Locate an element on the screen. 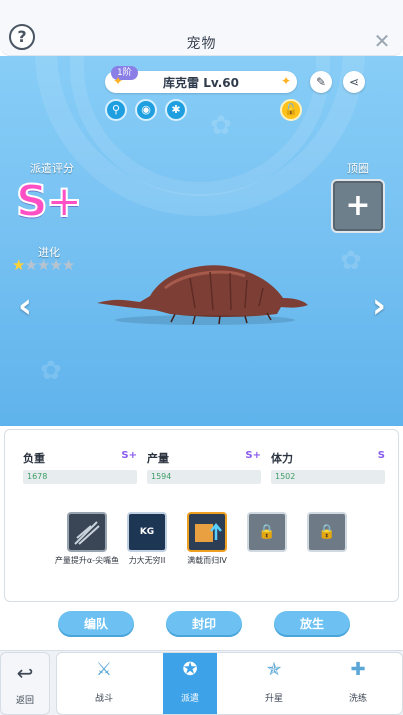 The width and height of the screenshot is (403, 715). back-label: 返回 is located at coordinates (24, 701).